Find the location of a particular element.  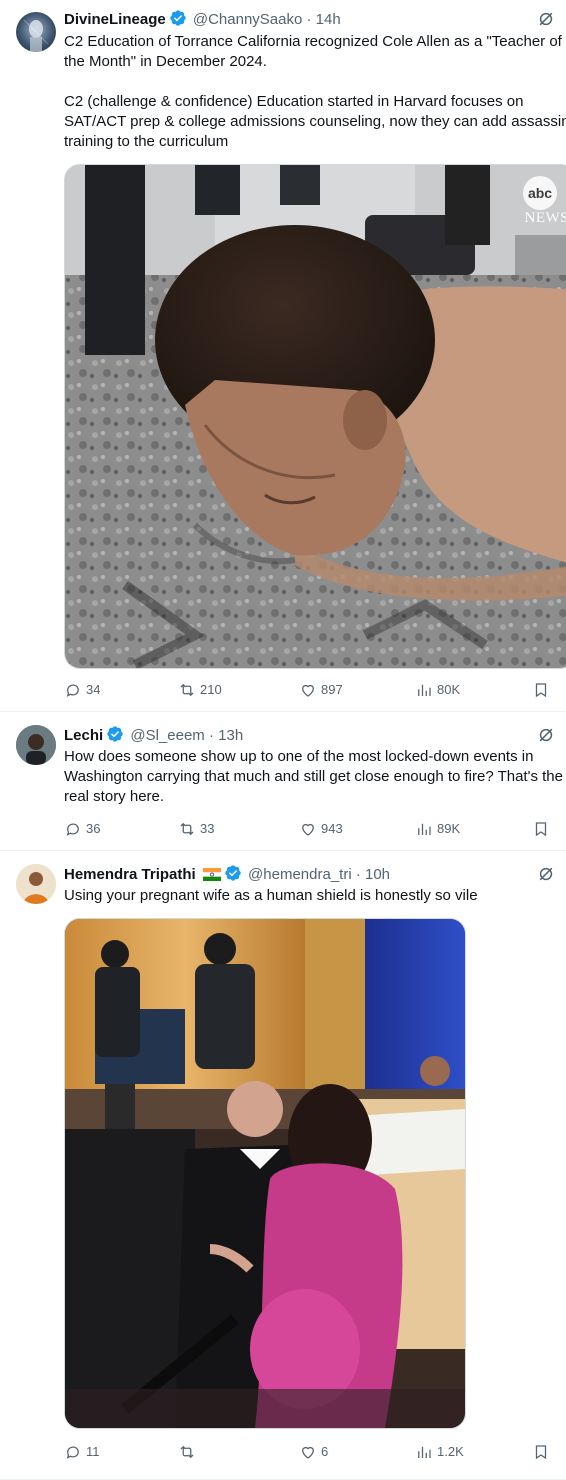

author-name: Hemendra Tripathi is located at coordinates (130, 874).